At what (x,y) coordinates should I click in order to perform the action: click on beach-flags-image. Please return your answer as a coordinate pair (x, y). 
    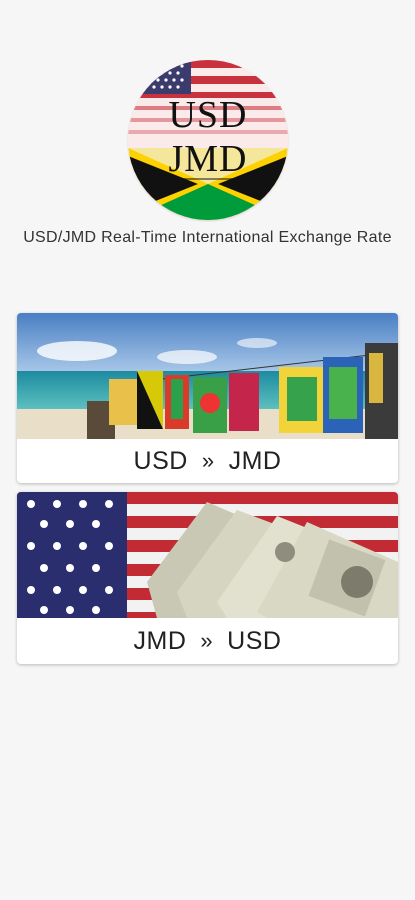
    Looking at the image, I should click on (207, 376).